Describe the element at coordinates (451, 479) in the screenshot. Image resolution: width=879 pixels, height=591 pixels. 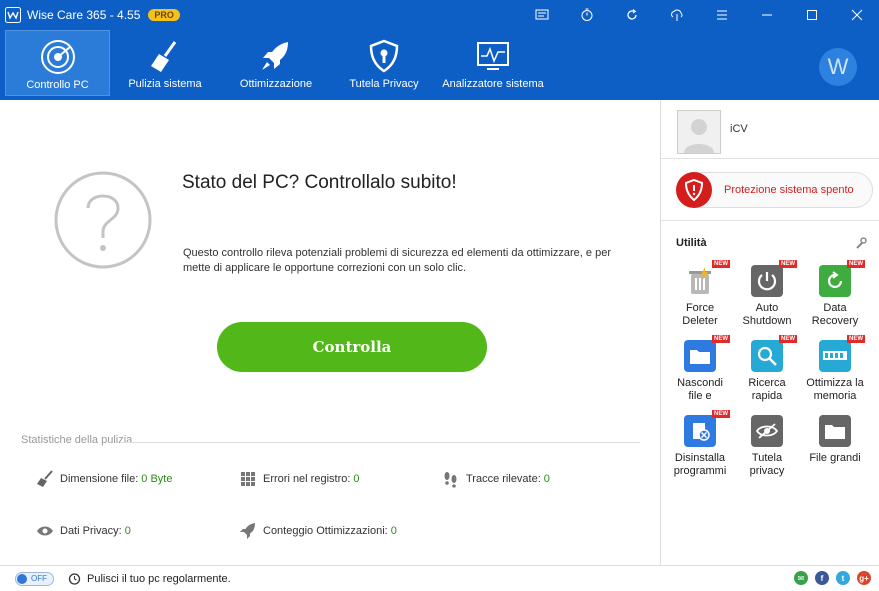
I see `footprints-icon` at that location.